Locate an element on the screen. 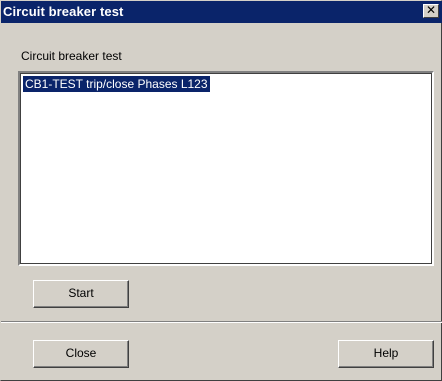 Image resolution: width=442 pixels, height=381 pixels. close-window-icon: ✕ is located at coordinates (431, 11).